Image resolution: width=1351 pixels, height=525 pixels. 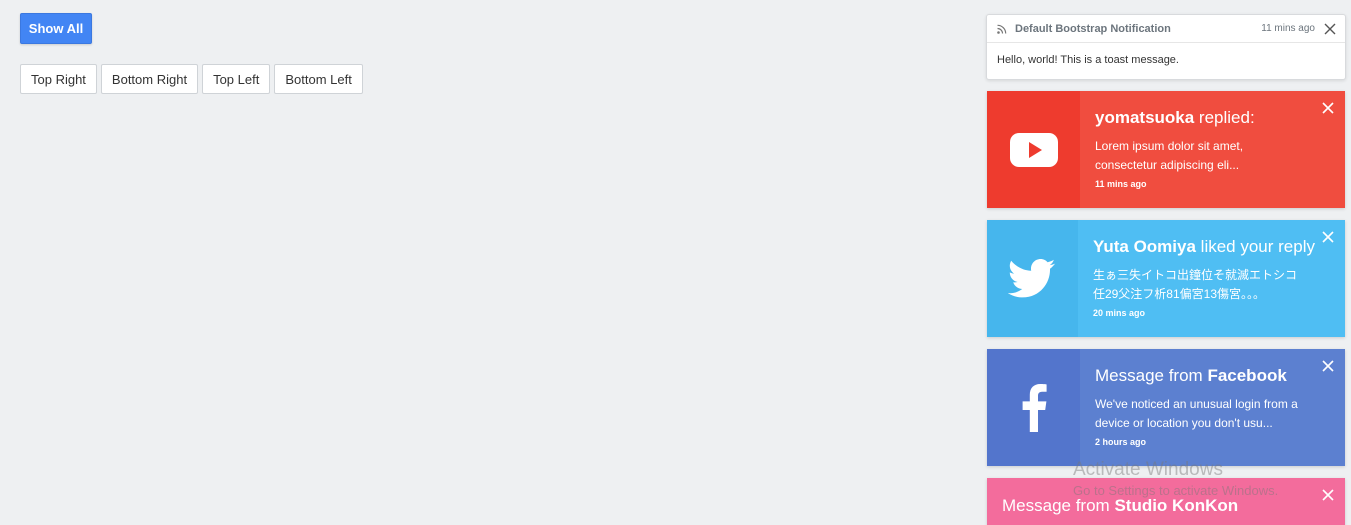 I want to click on studio-konkon-toast: Message from Studio KonKon, so click(x=1166, y=501).